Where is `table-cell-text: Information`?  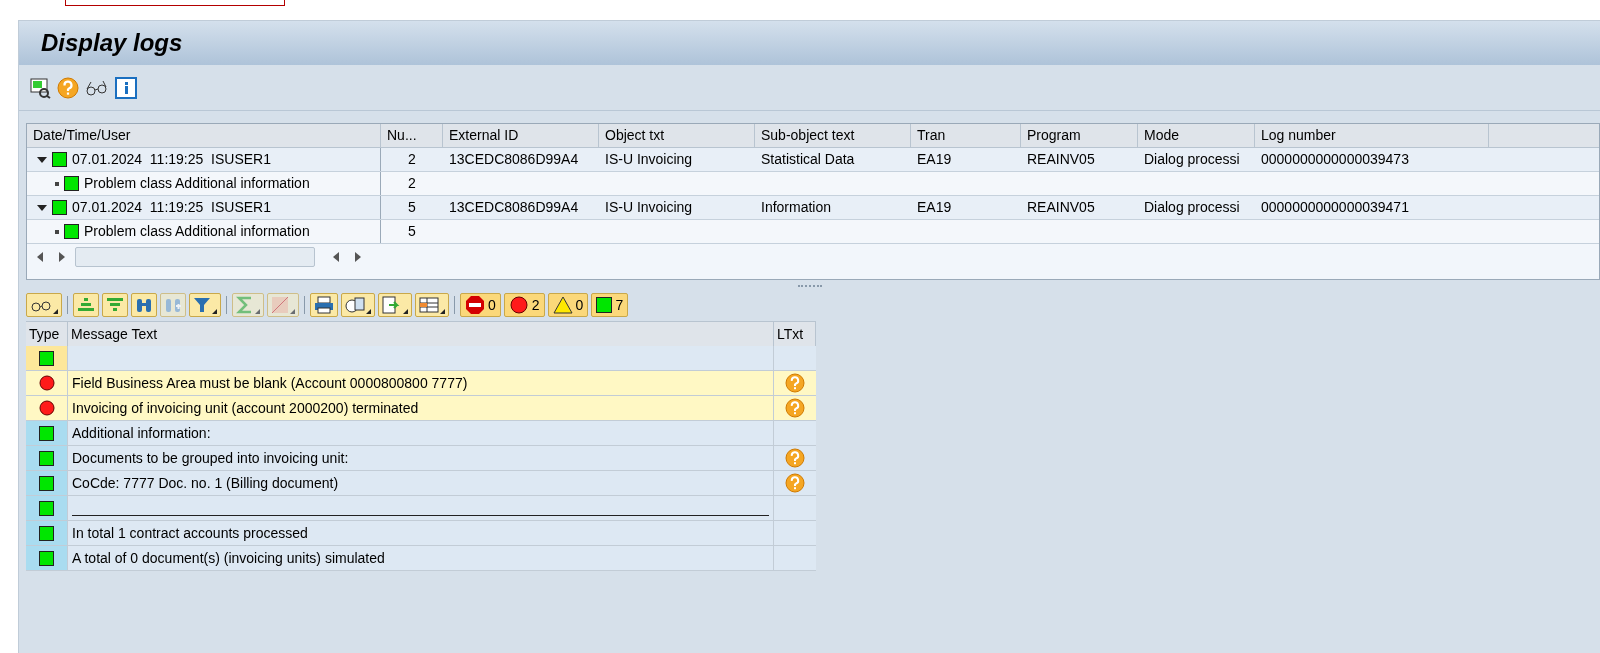
table-cell-text: Information is located at coordinates (796, 207).